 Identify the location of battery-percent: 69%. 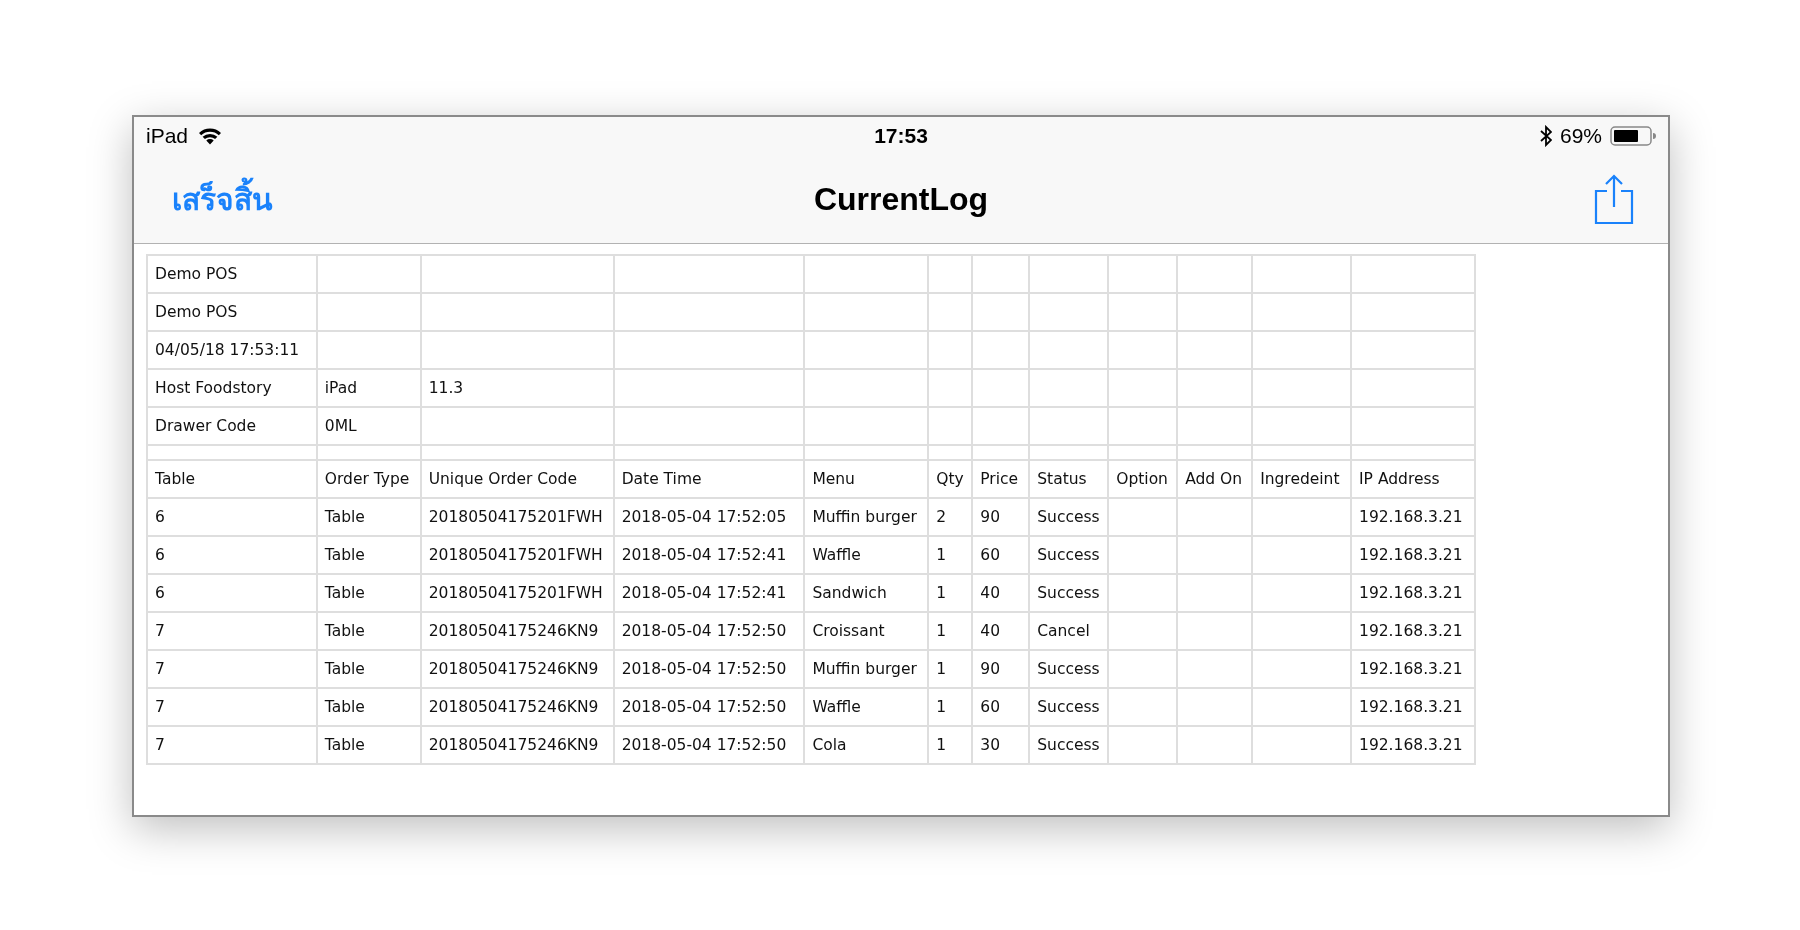
(1580, 136).